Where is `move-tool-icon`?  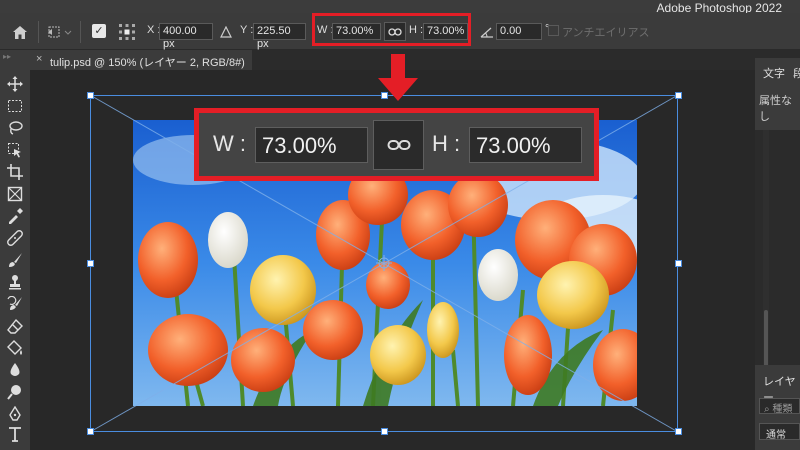
move-tool-icon is located at coordinates (15, 84).